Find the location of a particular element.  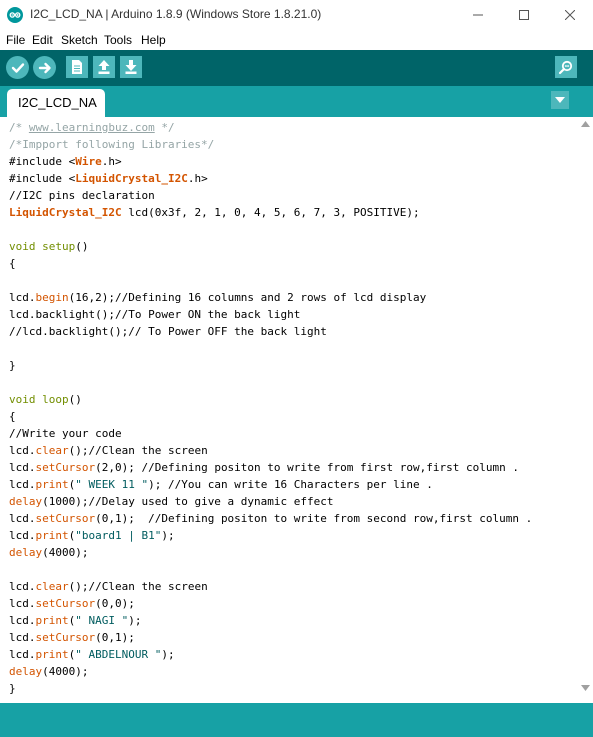

code-token: "board1 | B1" is located at coordinates (118, 535).